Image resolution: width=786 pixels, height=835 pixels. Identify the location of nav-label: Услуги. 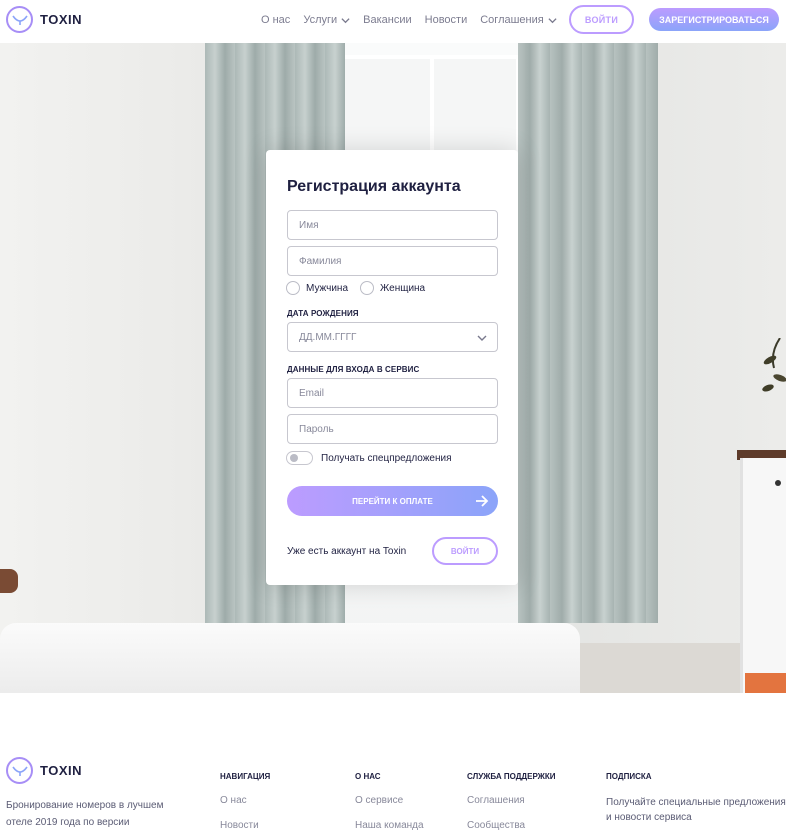
(320, 20).